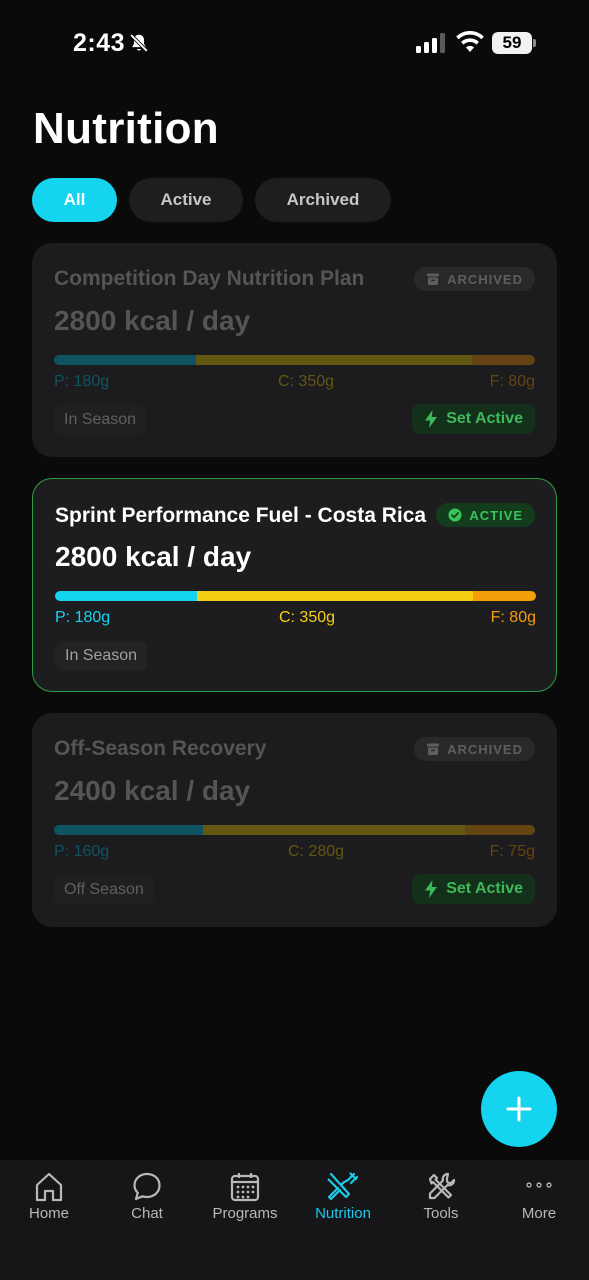  Describe the element at coordinates (470, 41) in the screenshot. I see `wifi-icon` at that location.